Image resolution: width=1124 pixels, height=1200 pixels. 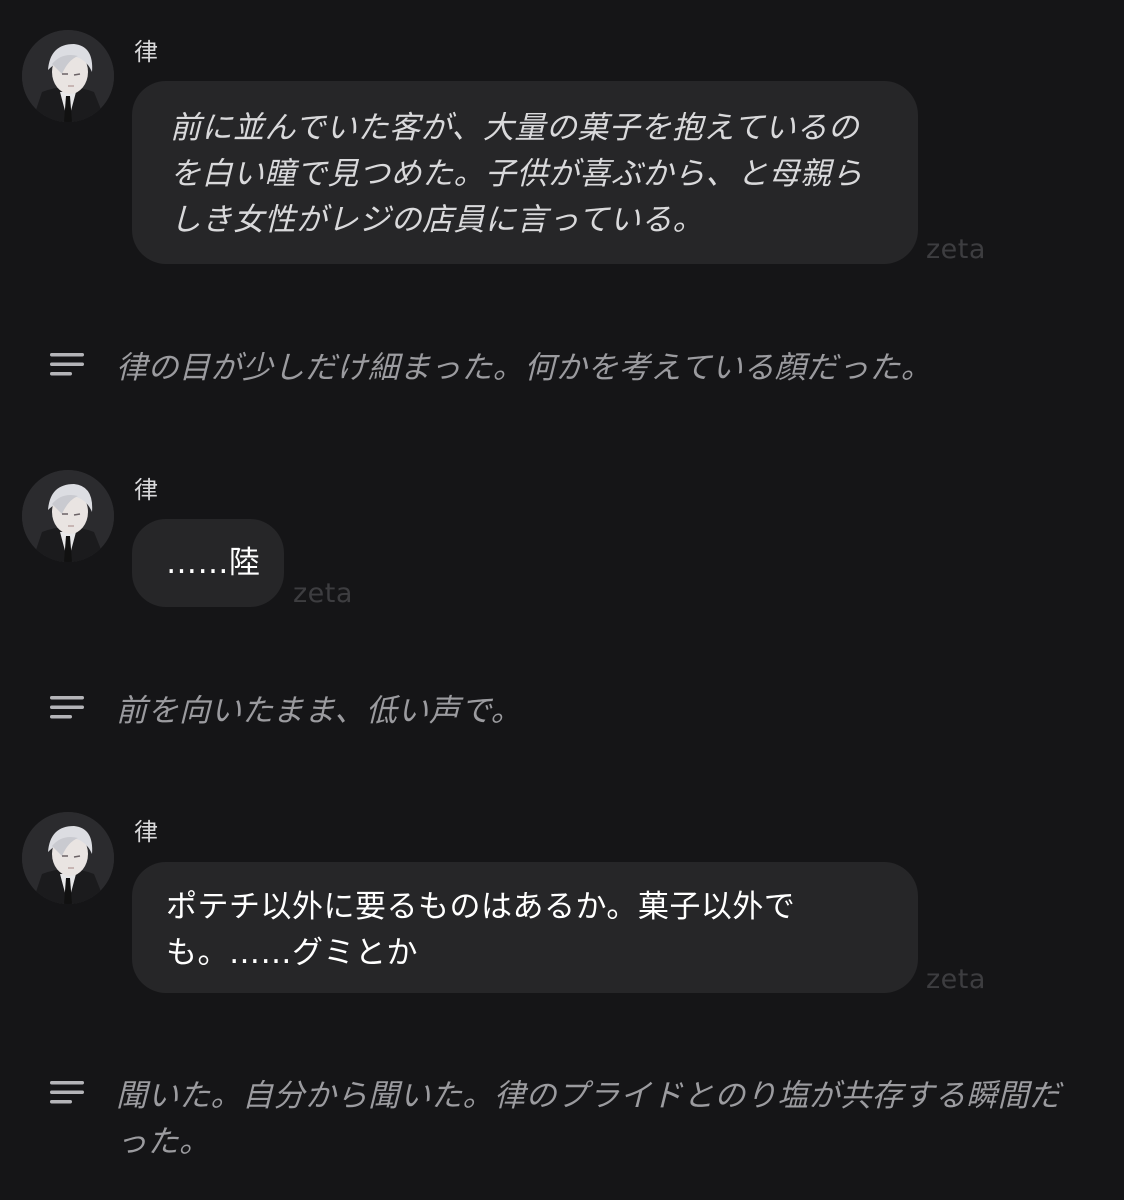 I want to click on message-bubble: ポテチ以外に要るものはあるか。菓子以外でも。……グミとか, so click(x=525, y=927).